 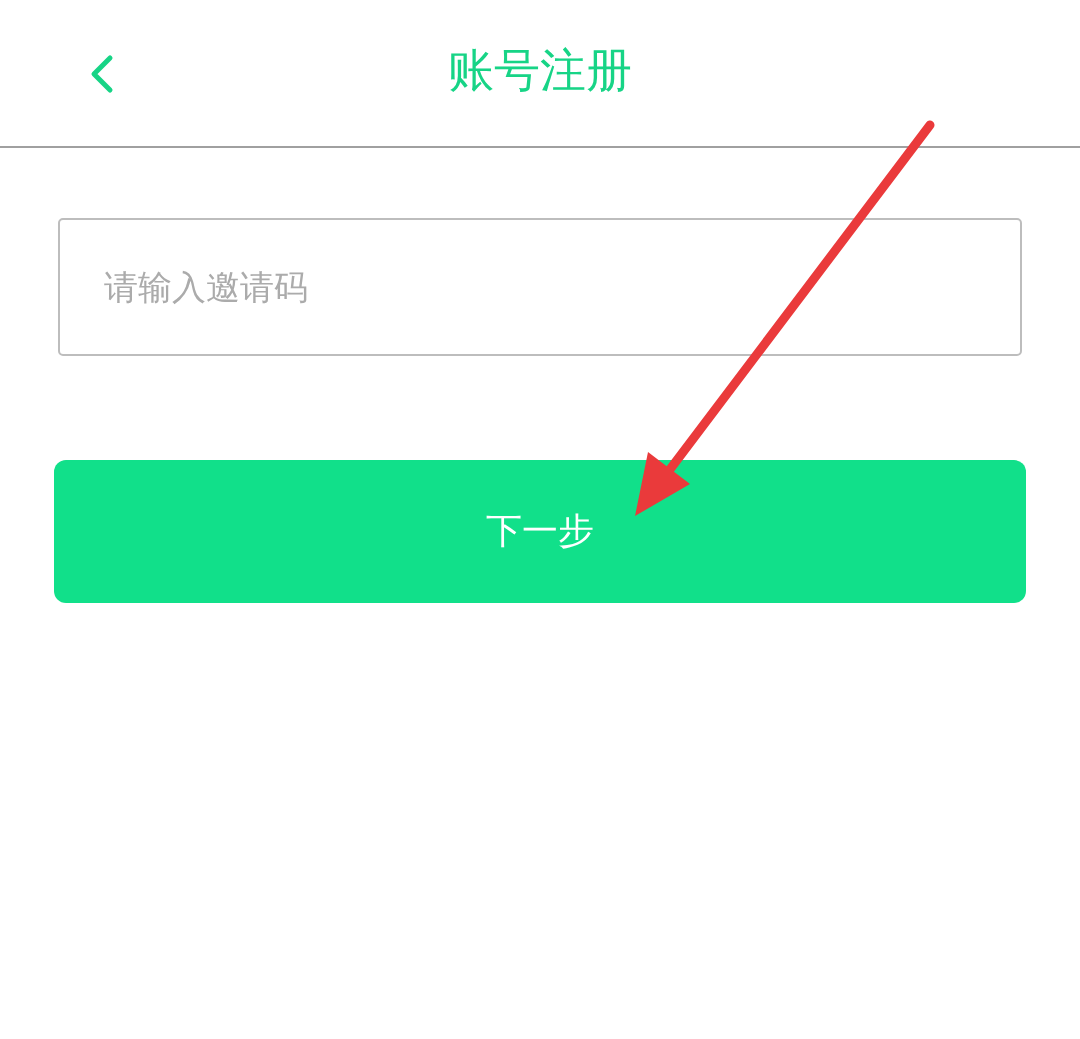 I want to click on next-button: 下一步, so click(x=540, y=531).